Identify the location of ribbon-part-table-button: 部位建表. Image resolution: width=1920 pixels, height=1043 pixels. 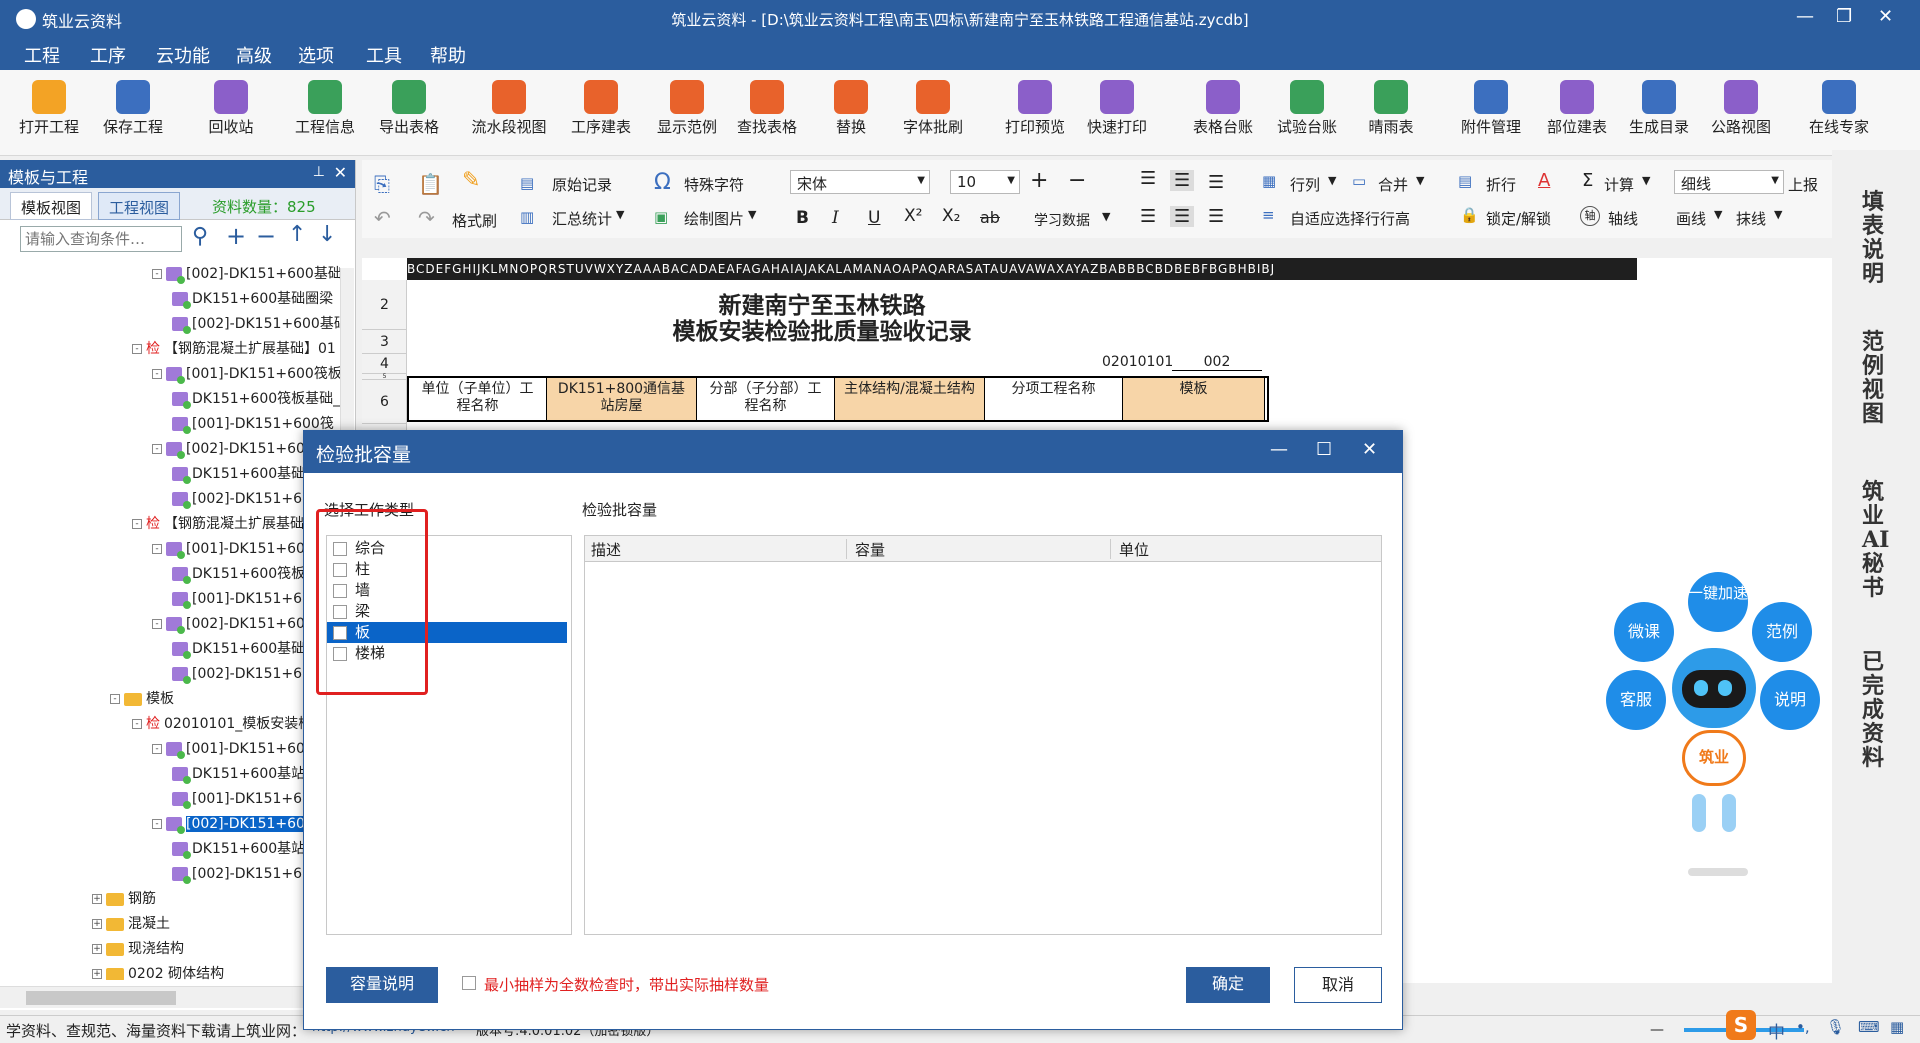
(1577, 106).